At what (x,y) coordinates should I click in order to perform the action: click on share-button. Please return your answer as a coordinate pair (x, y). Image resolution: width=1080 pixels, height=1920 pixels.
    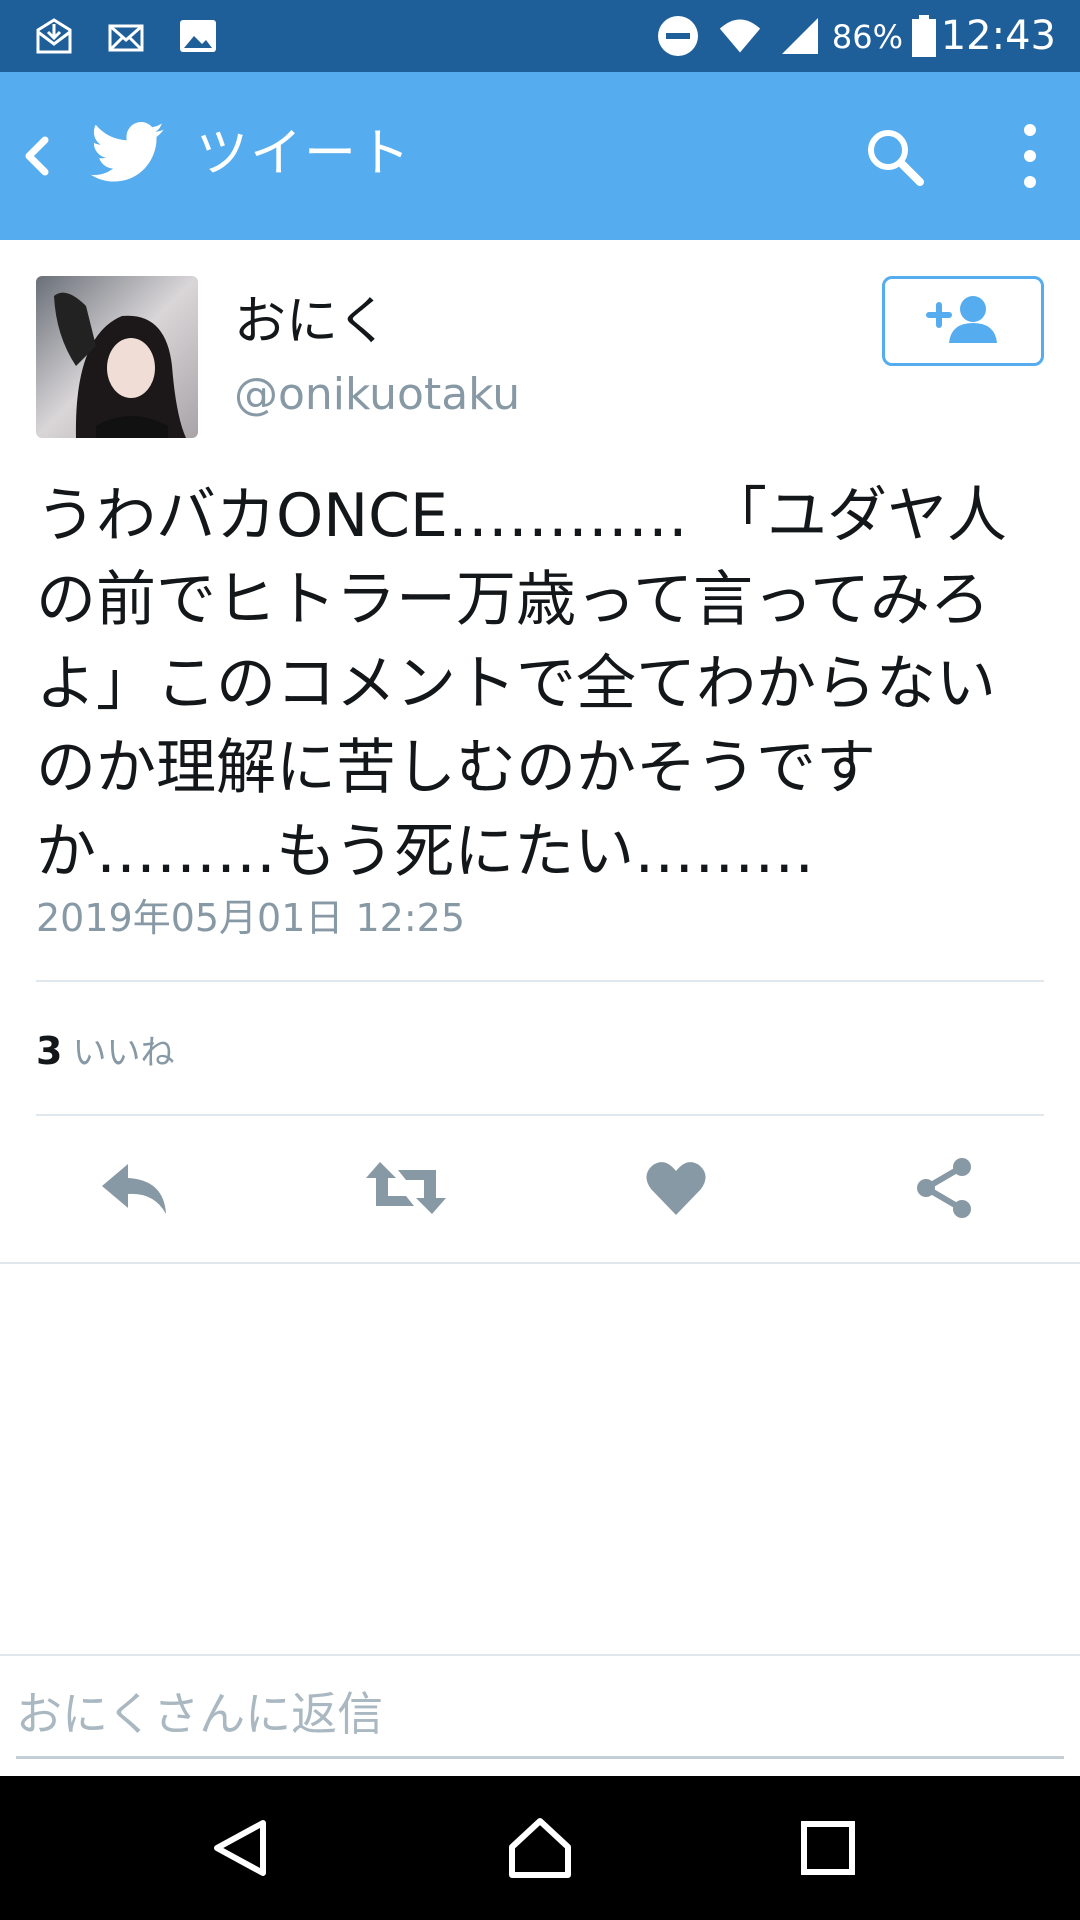
    Looking at the image, I should click on (944, 1190).